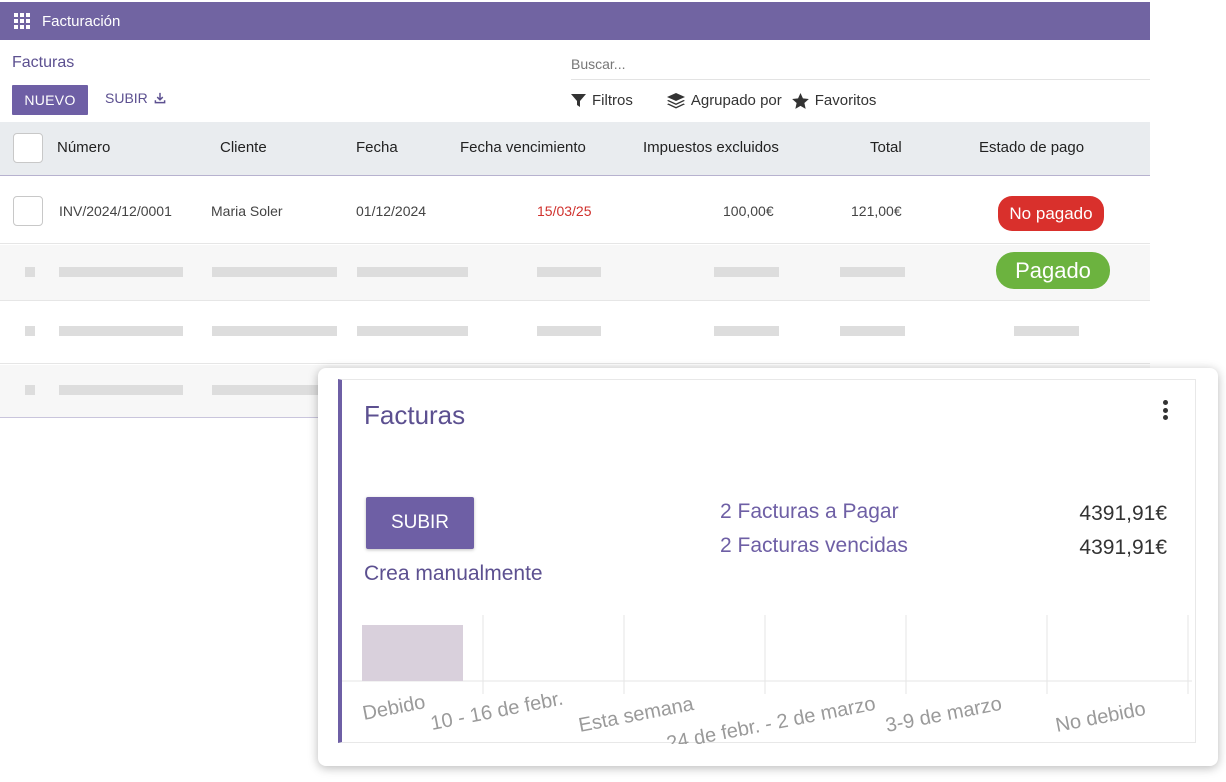 This screenshot has width=1226, height=782. What do you see at coordinates (412, 653) in the screenshot?
I see `chart-bar` at bounding box center [412, 653].